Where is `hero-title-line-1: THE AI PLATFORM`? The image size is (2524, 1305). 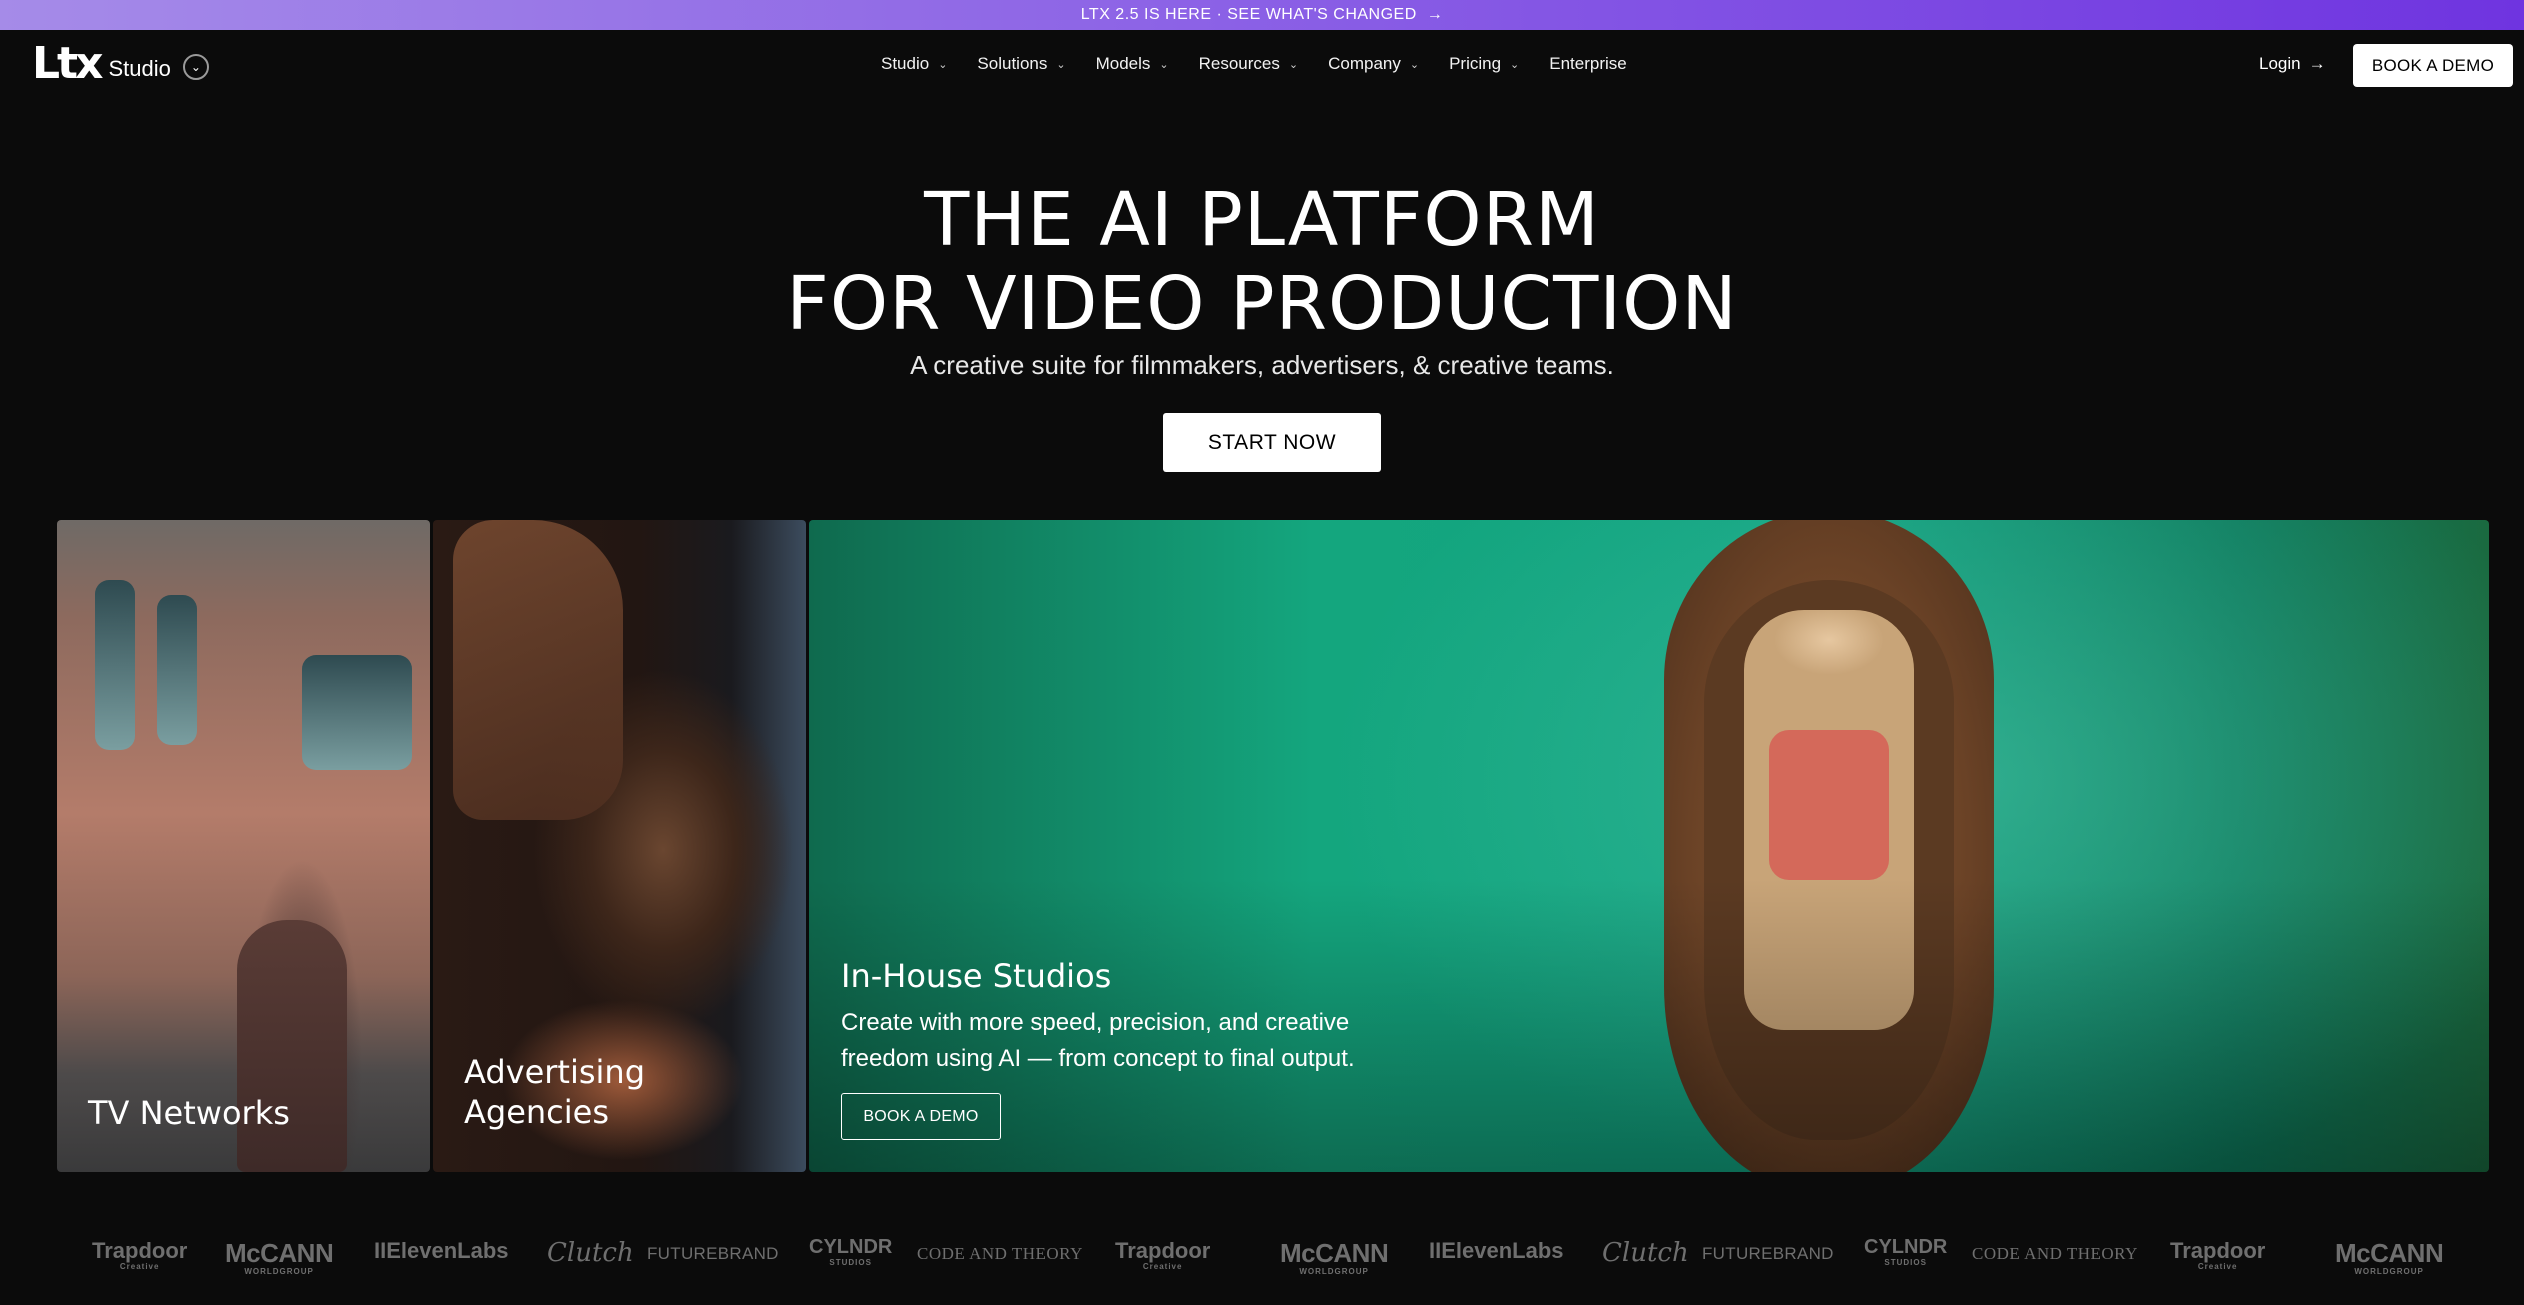 hero-title-line-1: THE AI PLATFORM is located at coordinates (1262, 220).